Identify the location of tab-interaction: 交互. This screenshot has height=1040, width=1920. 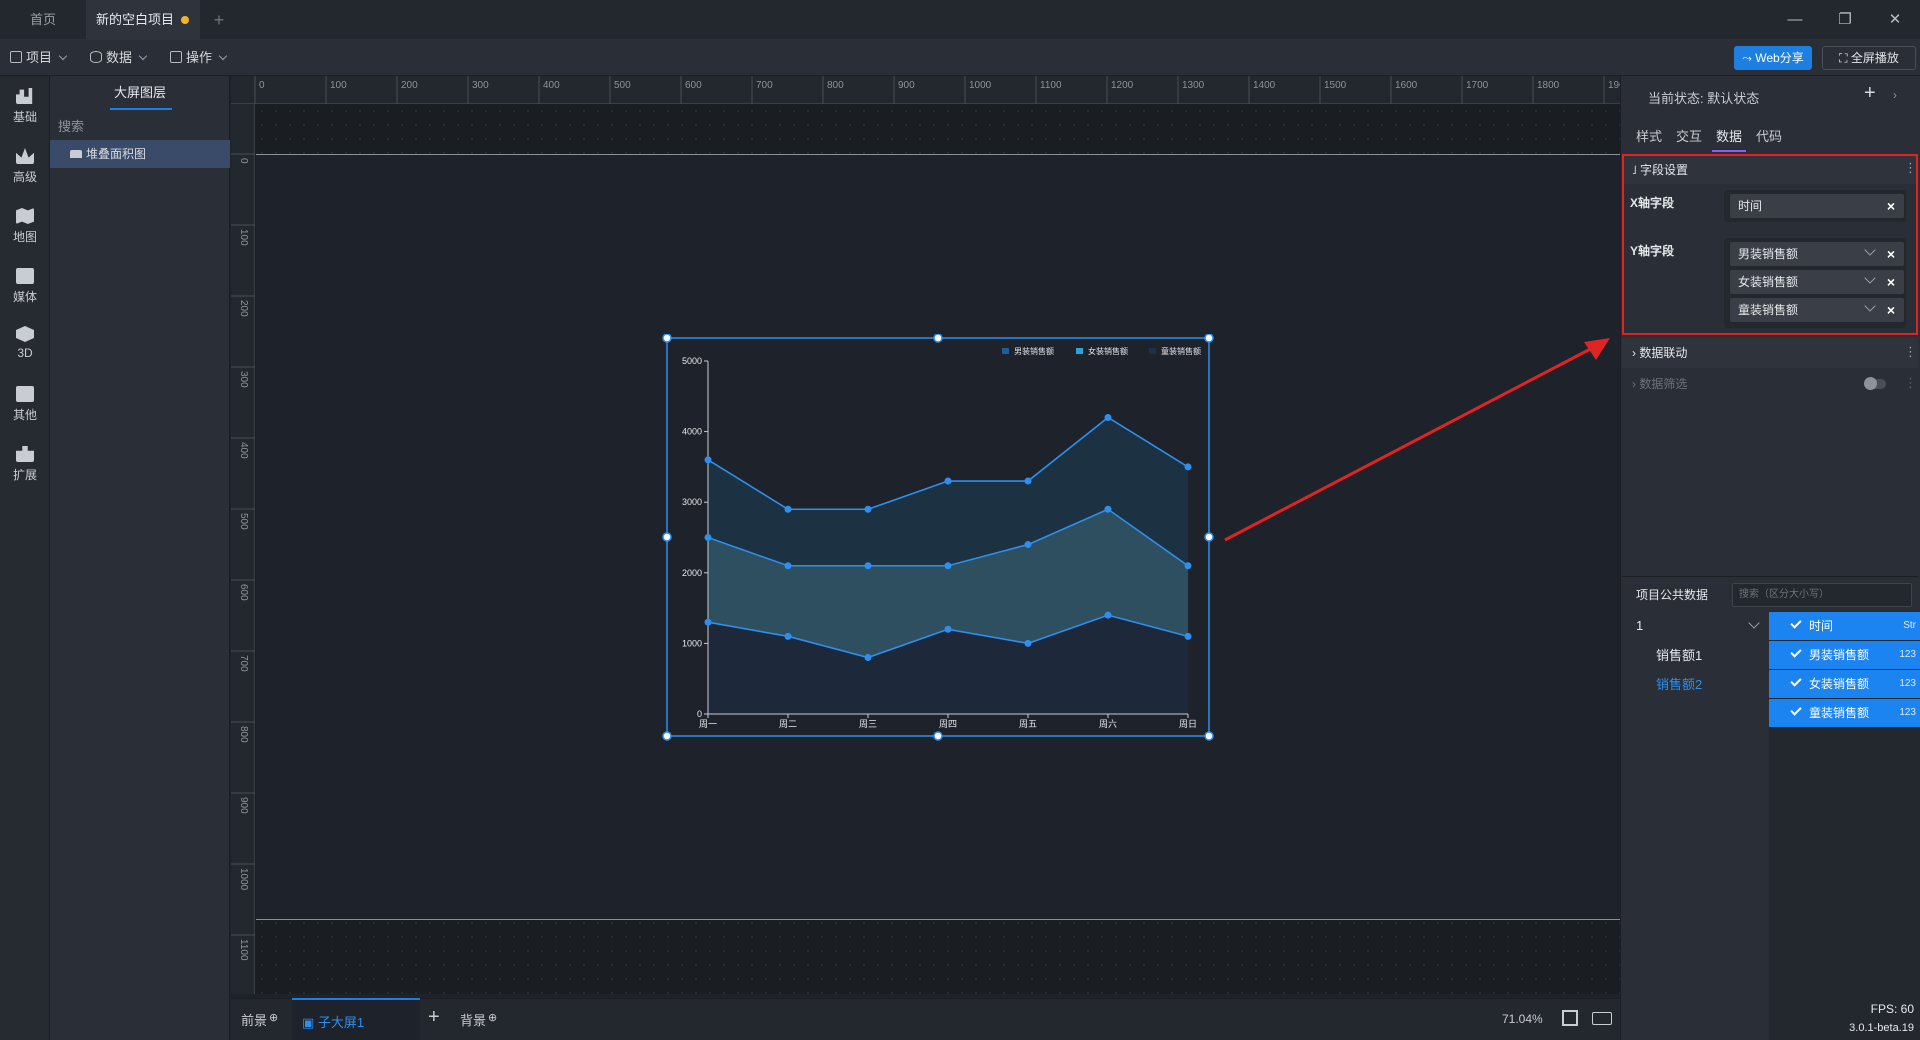
(1689, 138).